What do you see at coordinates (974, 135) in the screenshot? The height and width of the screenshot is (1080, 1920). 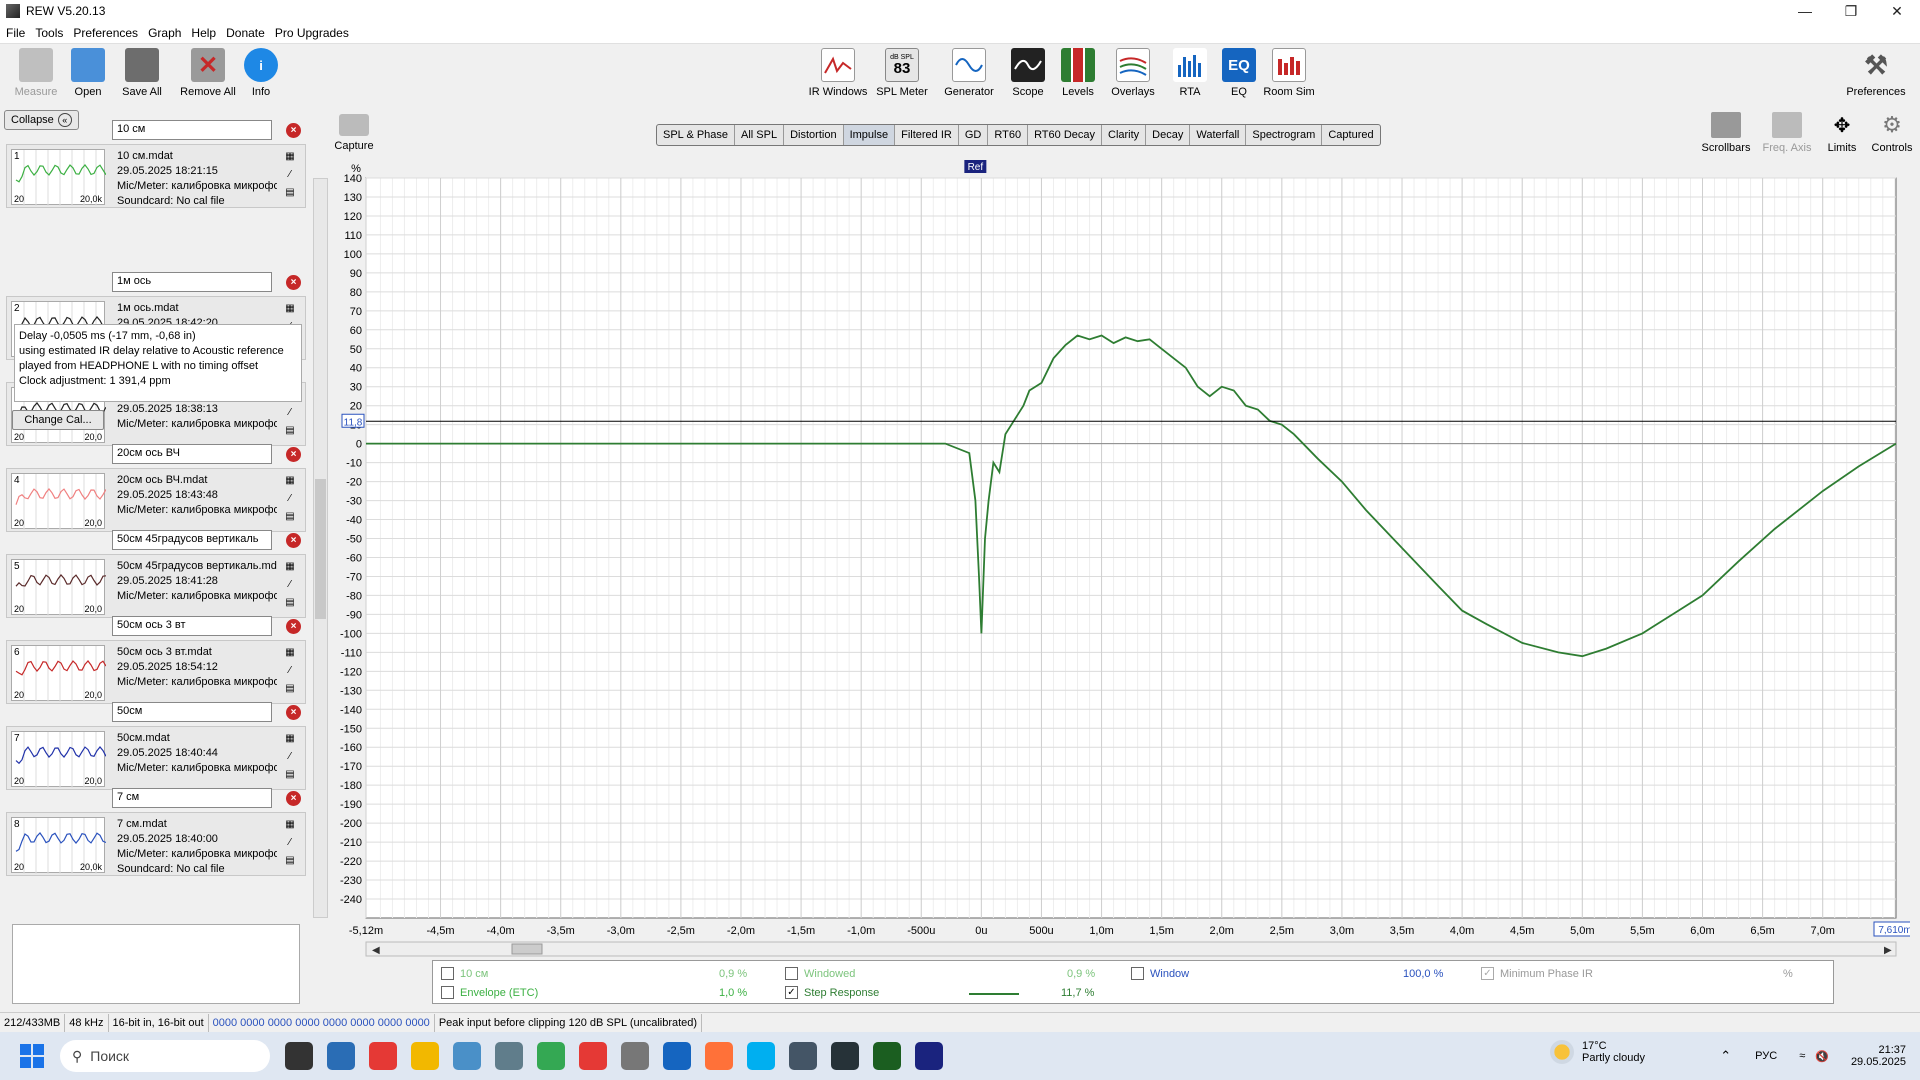 I see `tab-gd: GD` at bounding box center [974, 135].